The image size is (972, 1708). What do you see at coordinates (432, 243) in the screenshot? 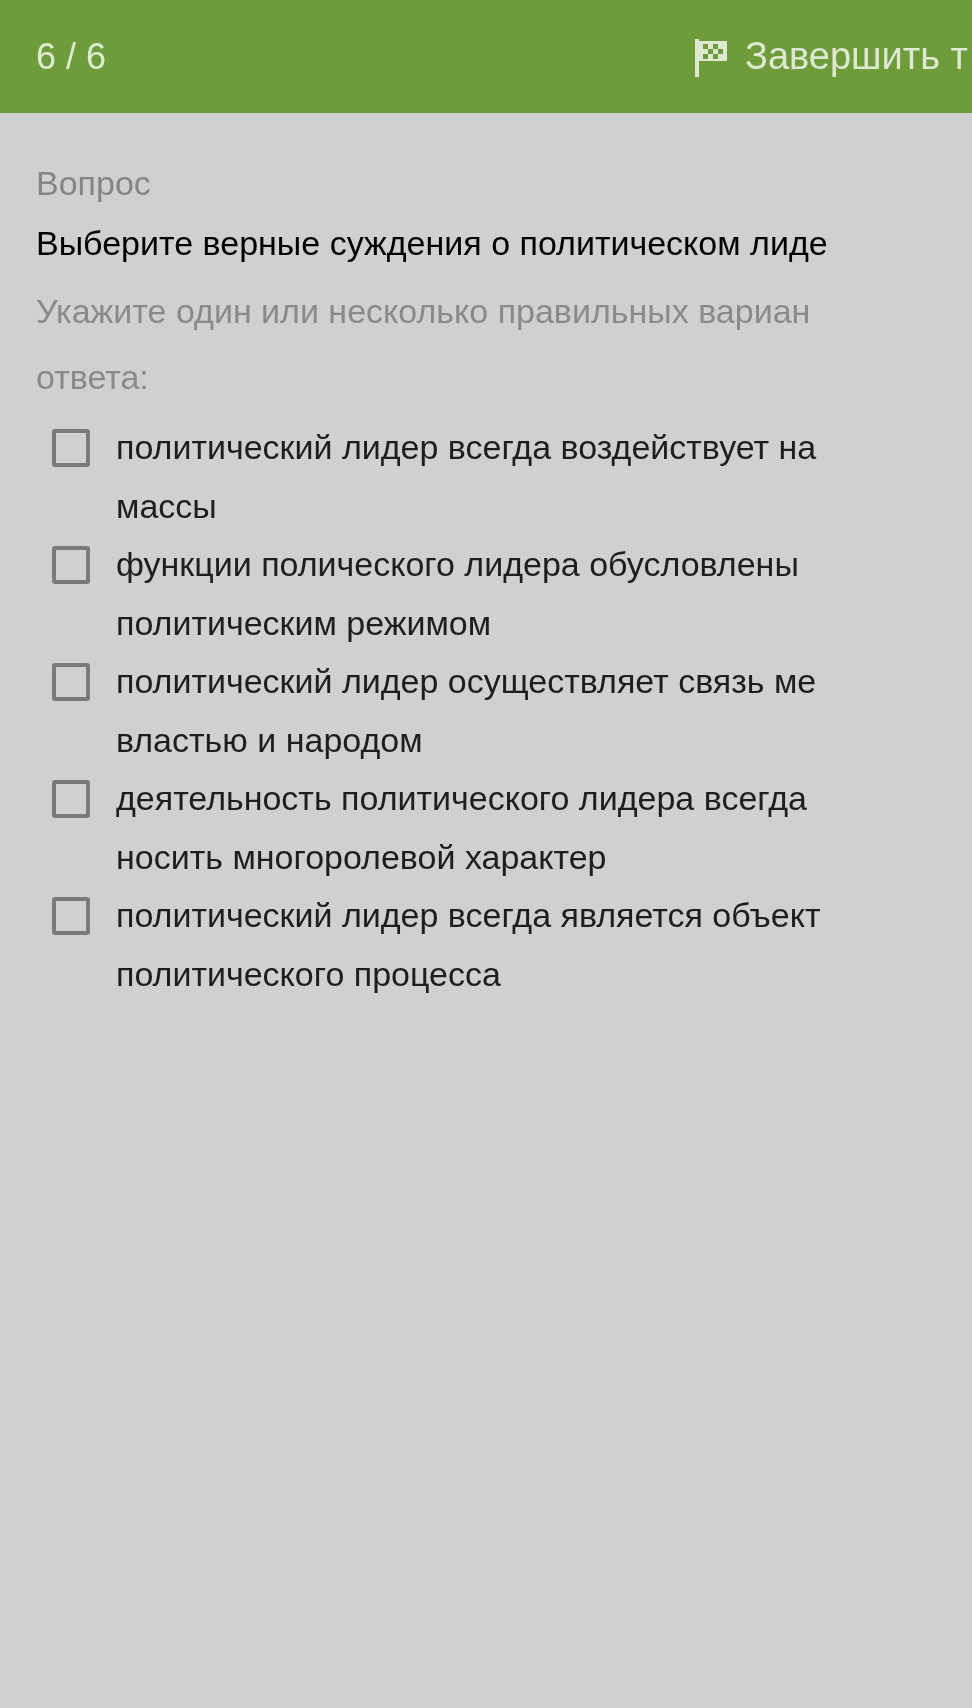
I see `question-text: Выберите верные суждения о политическом лиде` at bounding box center [432, 243].